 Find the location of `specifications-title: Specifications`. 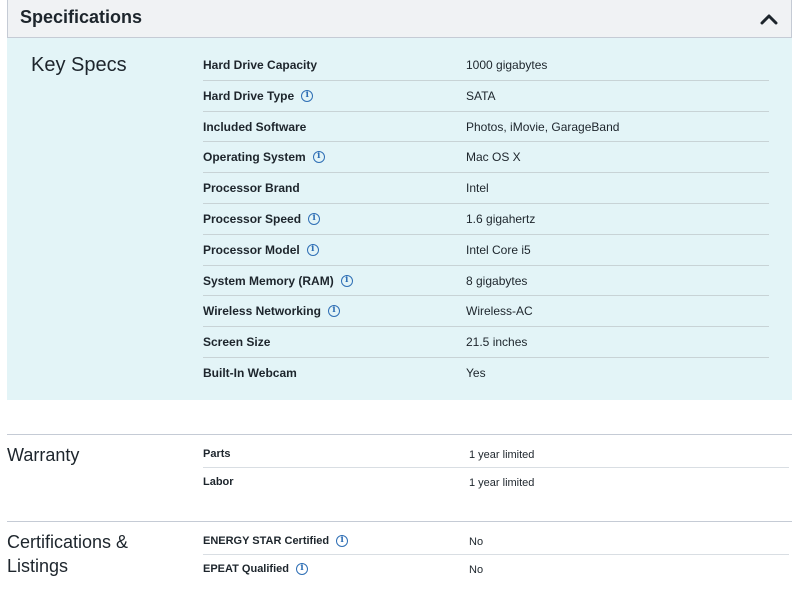

specifications-title: Specifications is located at coordinates (81, 17).